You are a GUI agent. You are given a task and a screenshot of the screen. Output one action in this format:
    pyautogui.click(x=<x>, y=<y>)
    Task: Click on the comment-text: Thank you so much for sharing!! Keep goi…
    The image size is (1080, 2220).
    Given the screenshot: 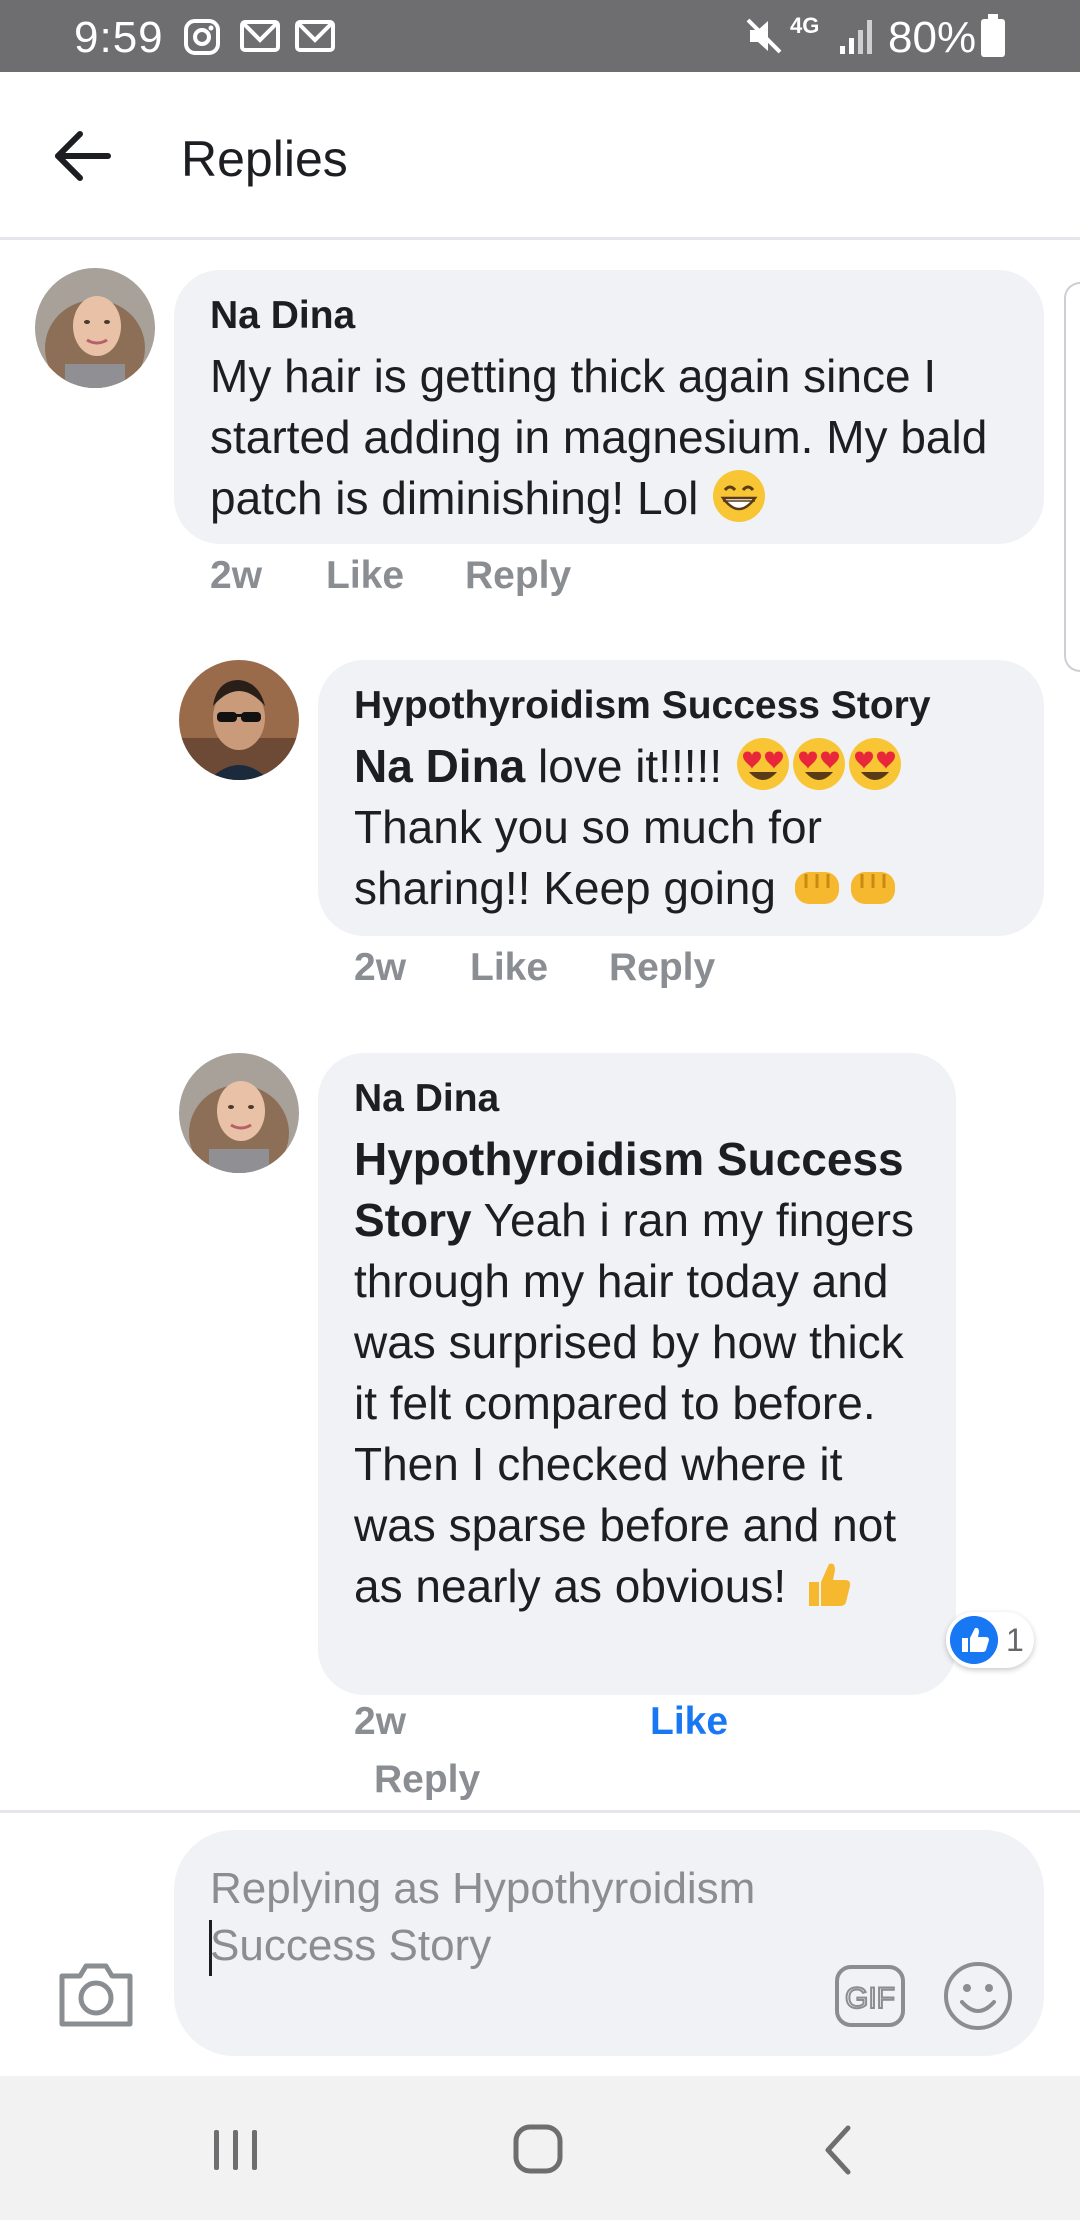 What is the action you would take?
    pyautogui.click(x=588, y=857)
    